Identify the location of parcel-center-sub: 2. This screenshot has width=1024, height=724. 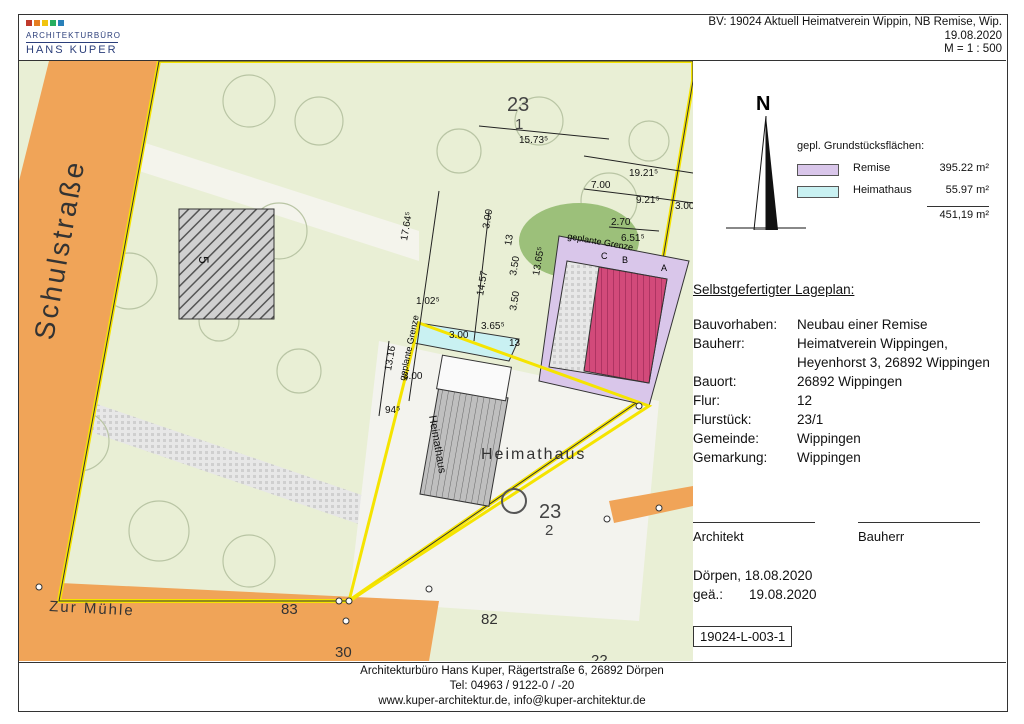
(549, 530).